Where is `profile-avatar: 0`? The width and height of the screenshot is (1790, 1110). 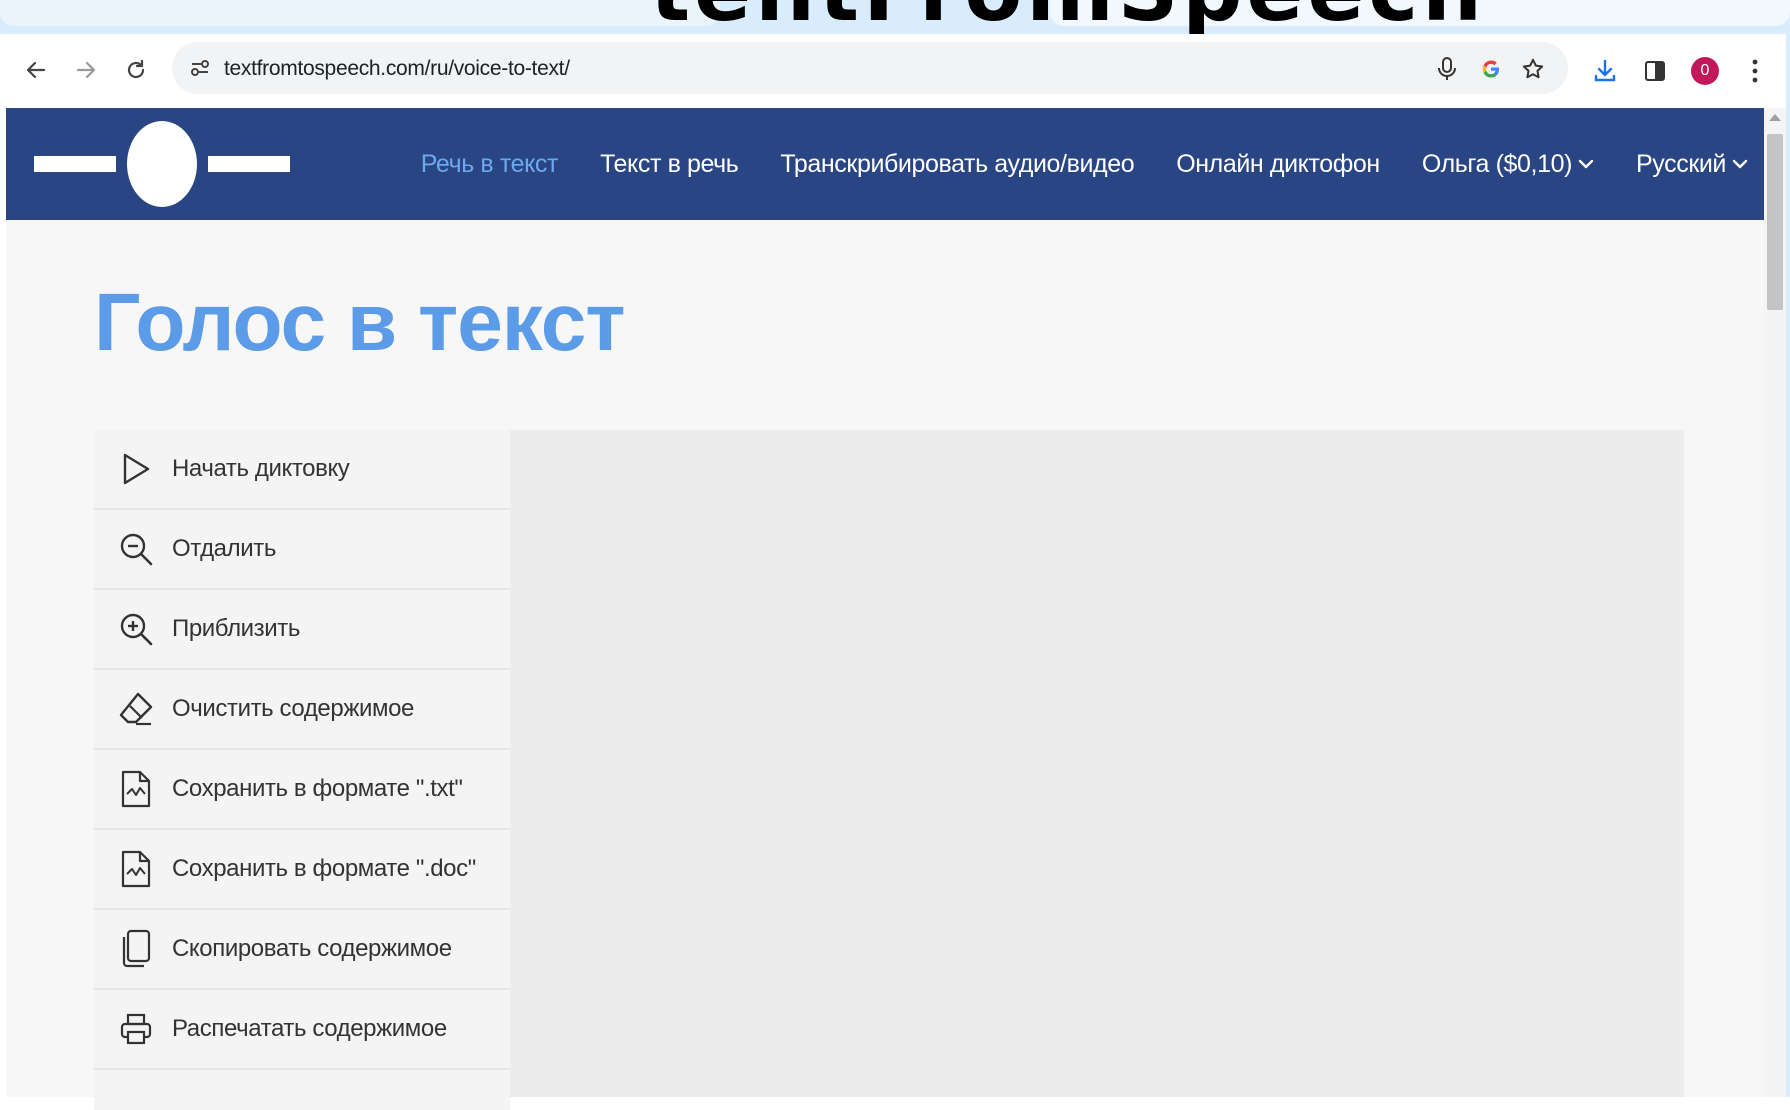
profile-avatar: 0 is located at coordinates (1705, 71).